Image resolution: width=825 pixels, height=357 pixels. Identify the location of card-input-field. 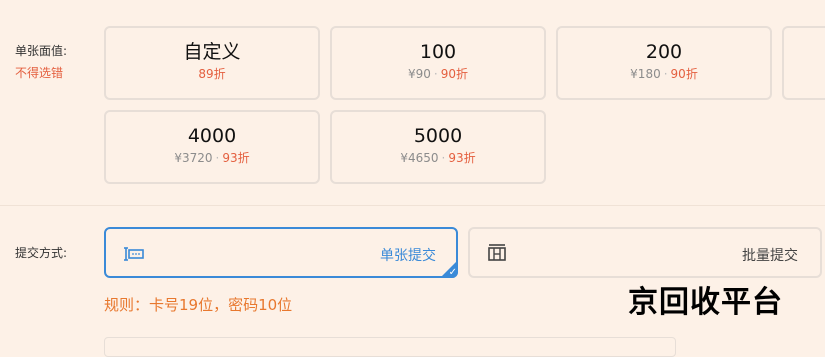
(390, 347).